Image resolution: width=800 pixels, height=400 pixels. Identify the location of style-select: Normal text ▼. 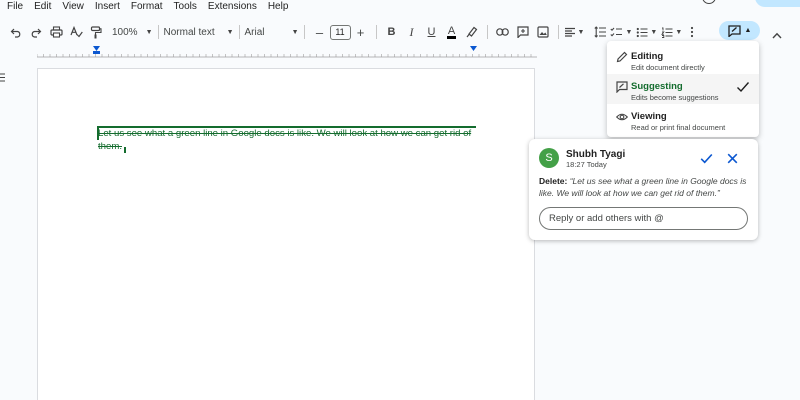
(199, 32).